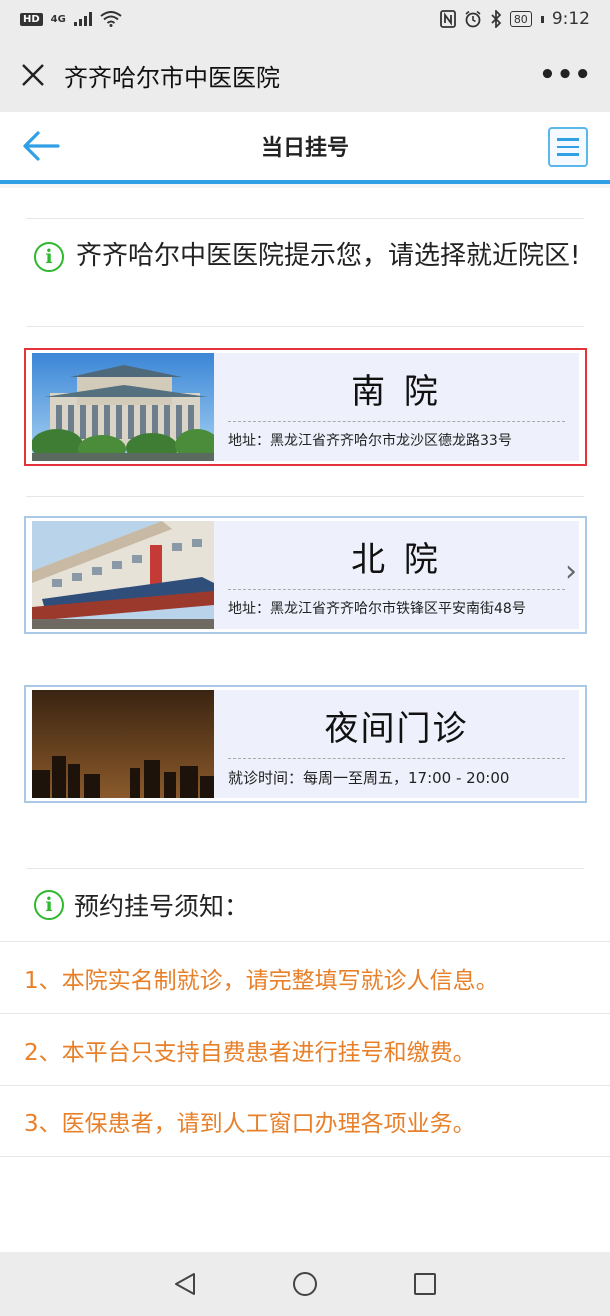 This screenshot has height=1316, width=610. What do you see at coordinates (111, 19) in the screenshot?
I see `wifi-icon` at bounding box center [111, 19].